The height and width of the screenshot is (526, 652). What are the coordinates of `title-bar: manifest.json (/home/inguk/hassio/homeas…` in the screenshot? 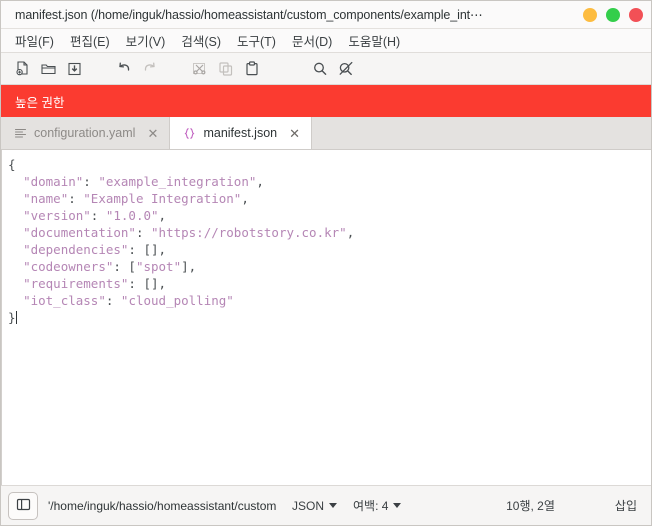 It's located at (326, 15).